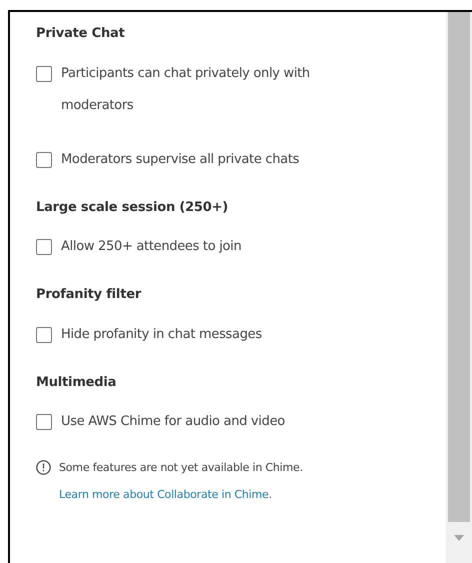 The image size is (472, 563). I want to click on info-icon, so click(43, 467).